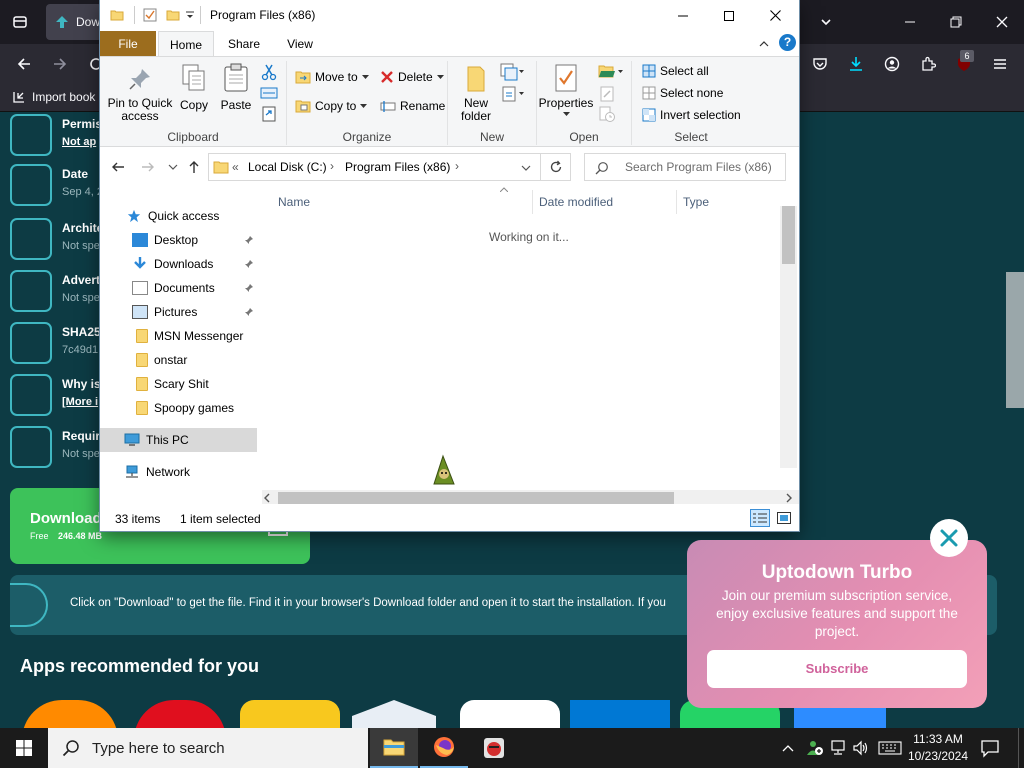 The height and width of the screenshot is (768, 1024). I want to click on maximize-button, so click(729, 15).